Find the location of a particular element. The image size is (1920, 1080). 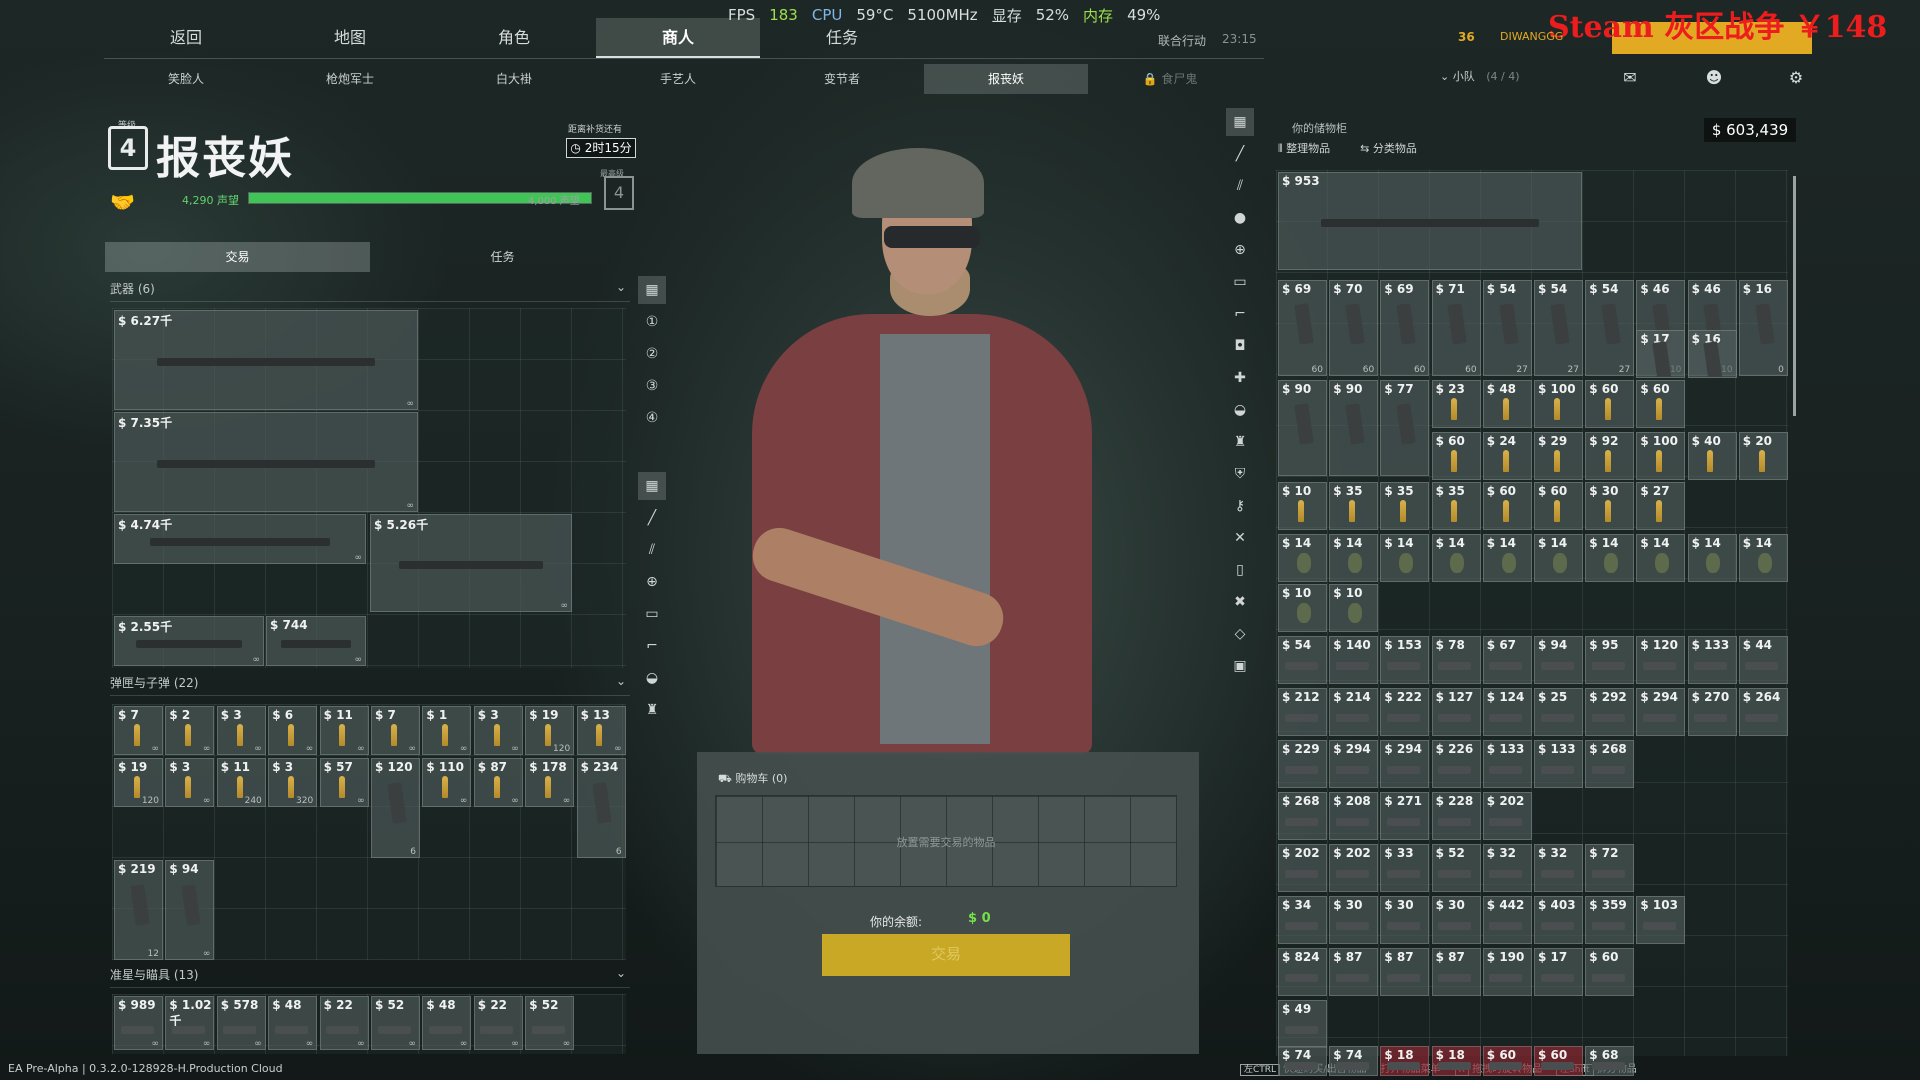

item-cell: $ 22 ∞ is located at coordinates (498, 1023).